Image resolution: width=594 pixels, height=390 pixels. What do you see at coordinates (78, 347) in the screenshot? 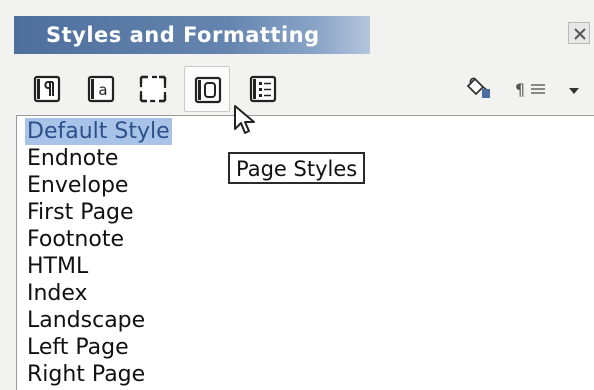
I see `list-item: Left Page` at bounding box center [78, 347].